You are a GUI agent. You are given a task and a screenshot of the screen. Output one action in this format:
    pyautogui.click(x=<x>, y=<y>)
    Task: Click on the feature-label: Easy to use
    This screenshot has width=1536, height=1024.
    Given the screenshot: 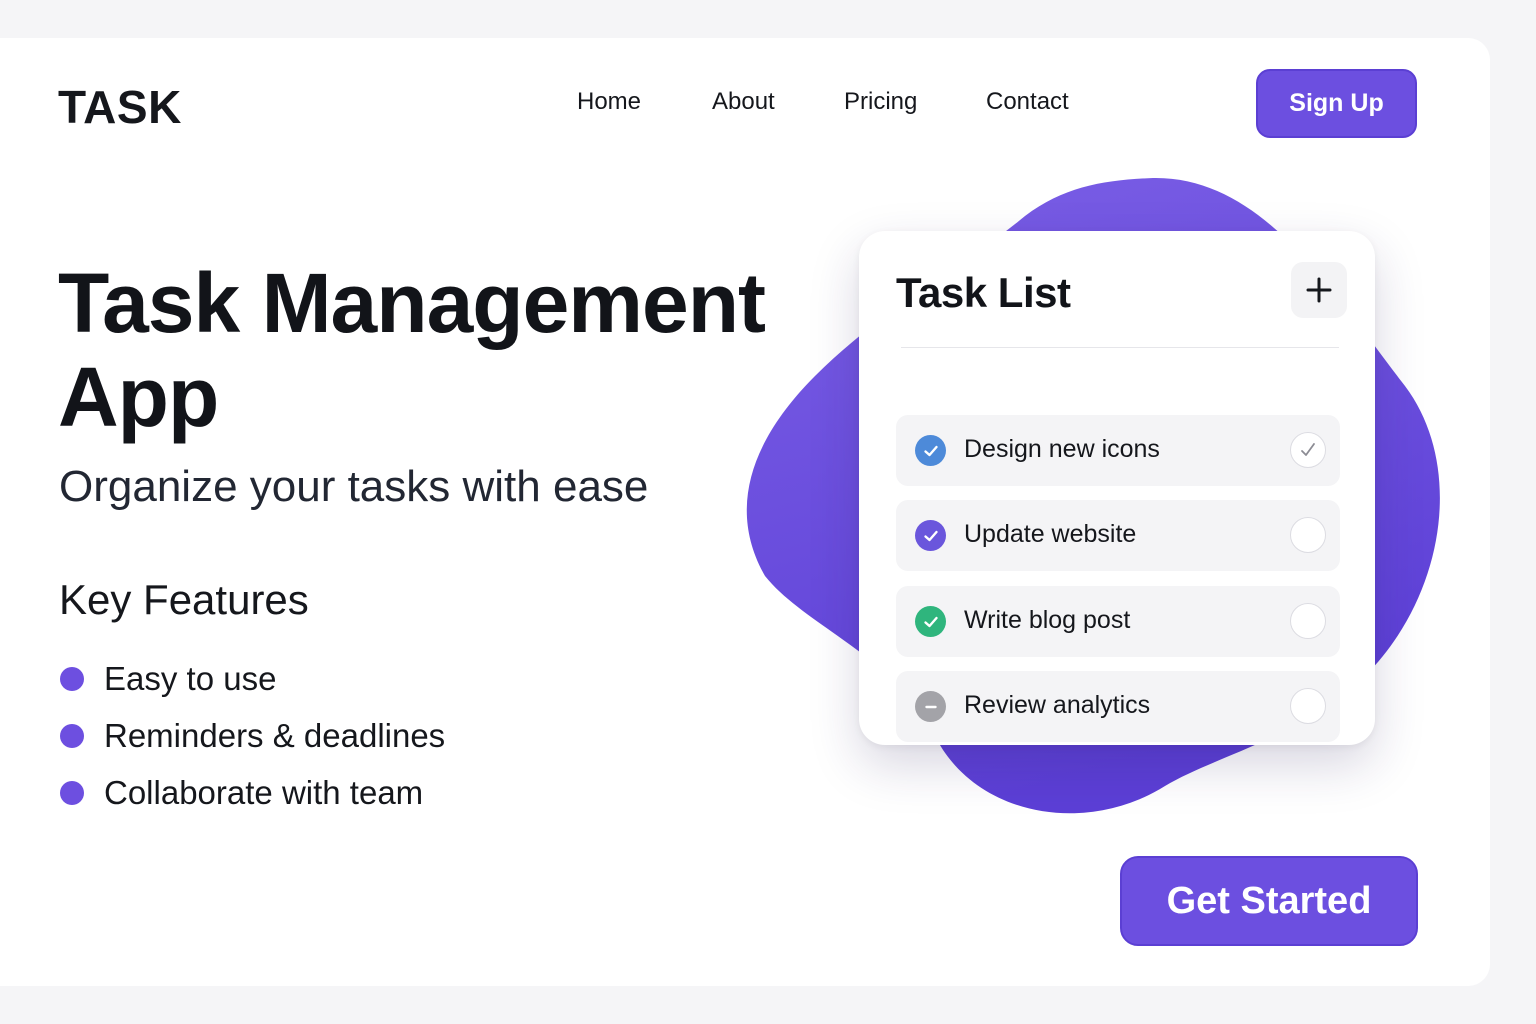 What is the action you would take?
    pyautogui.click(x=190, y=678)
    